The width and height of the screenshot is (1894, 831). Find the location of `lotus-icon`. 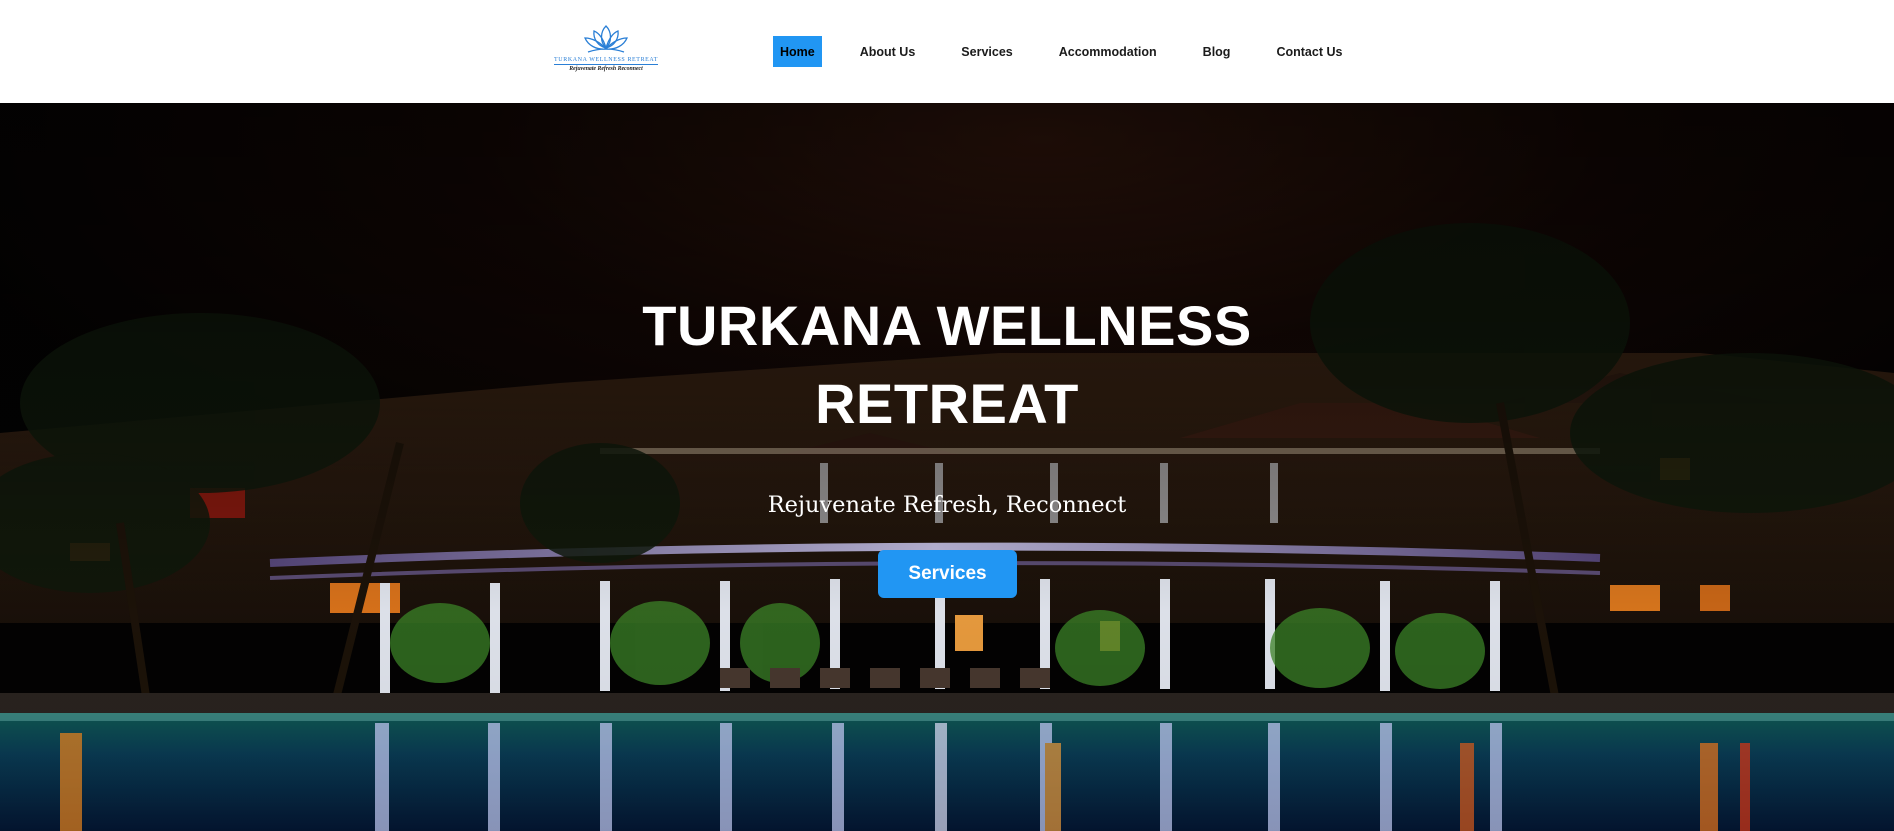

lotus-icon is located at coordinates (606, 39).